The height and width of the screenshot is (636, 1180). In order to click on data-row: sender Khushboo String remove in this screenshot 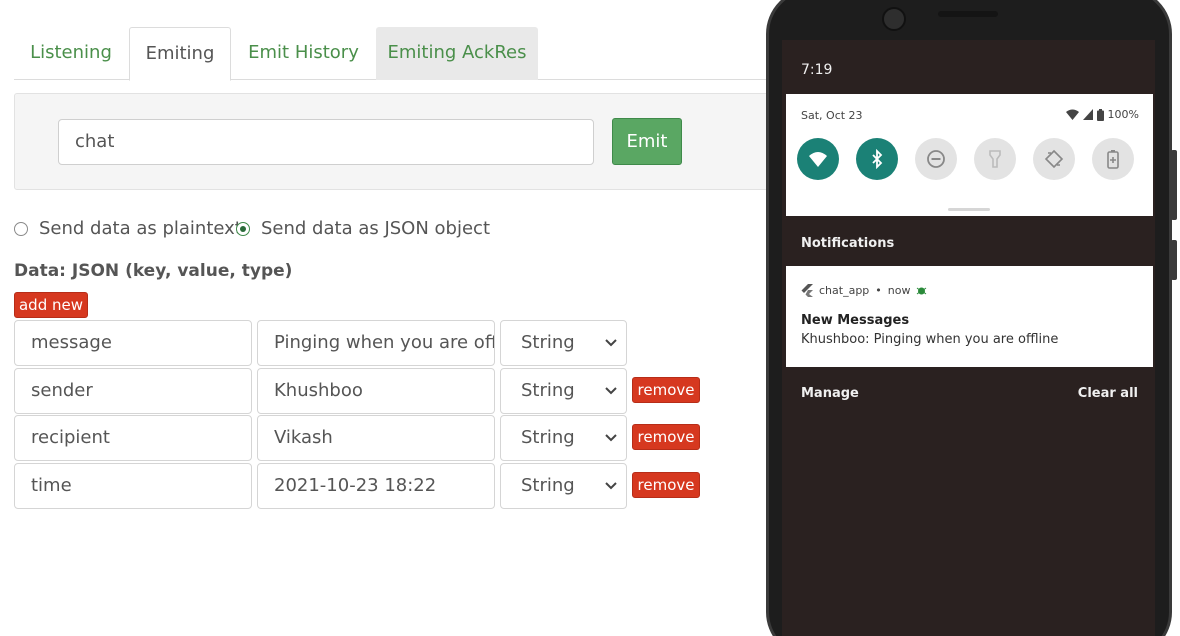, I will do `click(364, 391)`.